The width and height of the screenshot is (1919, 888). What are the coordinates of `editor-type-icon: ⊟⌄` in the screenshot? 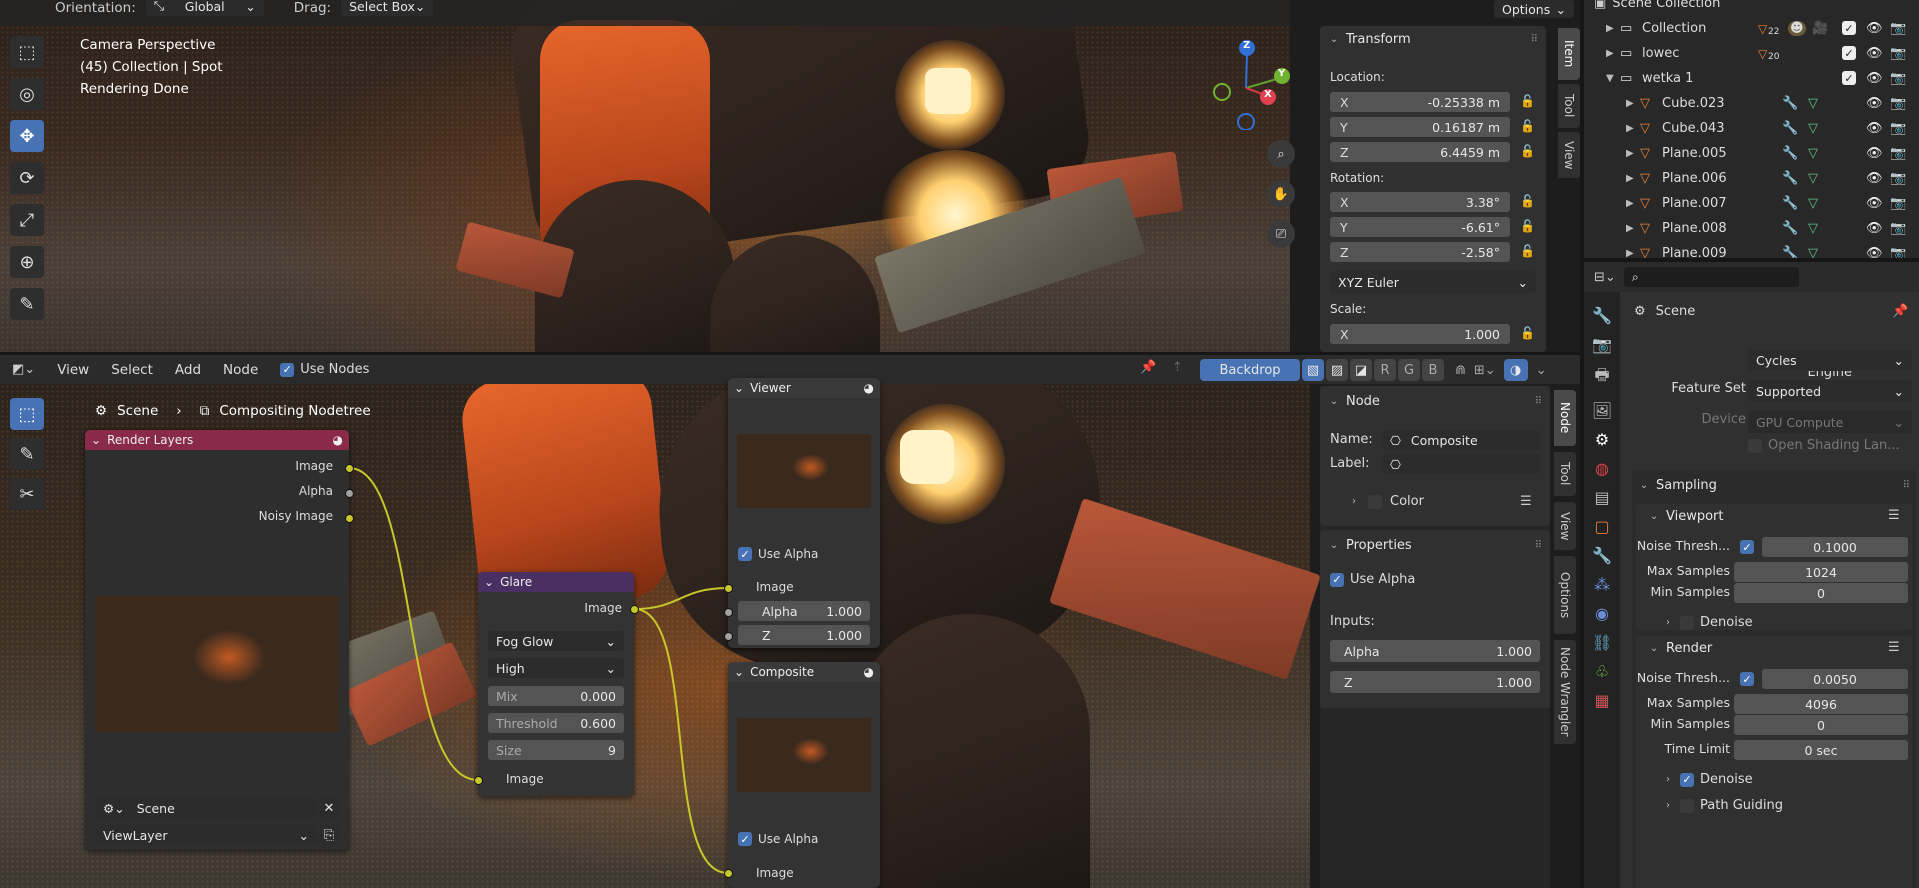 It's located at (1605, 277).